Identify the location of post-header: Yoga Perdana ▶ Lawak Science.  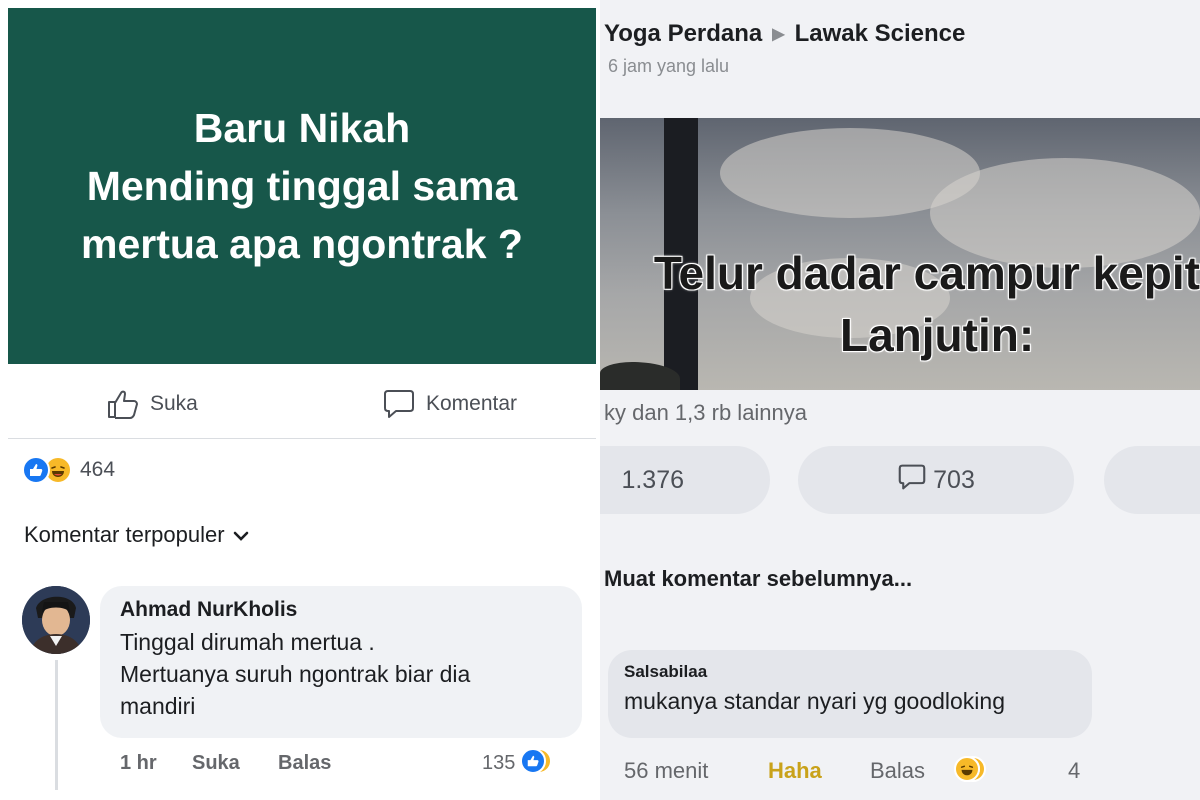
(784, 34).